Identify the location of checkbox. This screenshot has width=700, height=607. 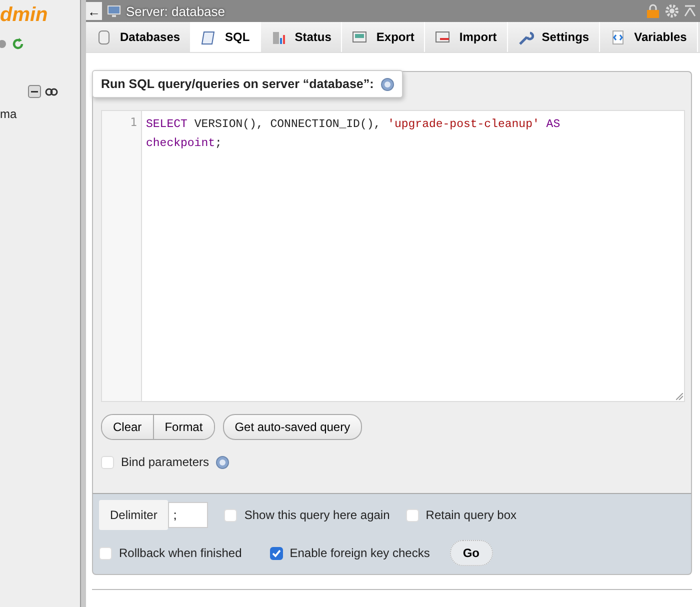
(276, 553).